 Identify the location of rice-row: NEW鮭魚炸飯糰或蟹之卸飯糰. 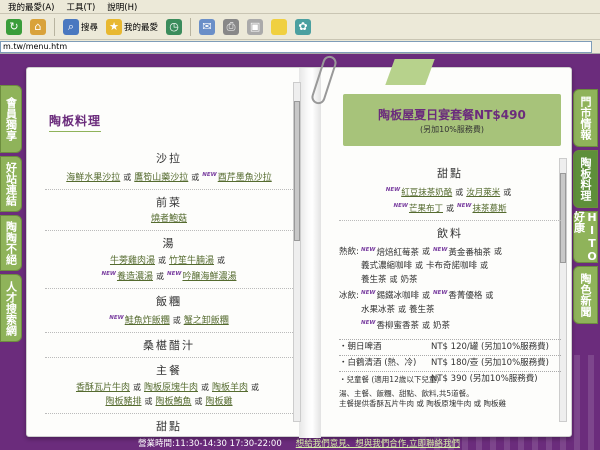
(169, 320).